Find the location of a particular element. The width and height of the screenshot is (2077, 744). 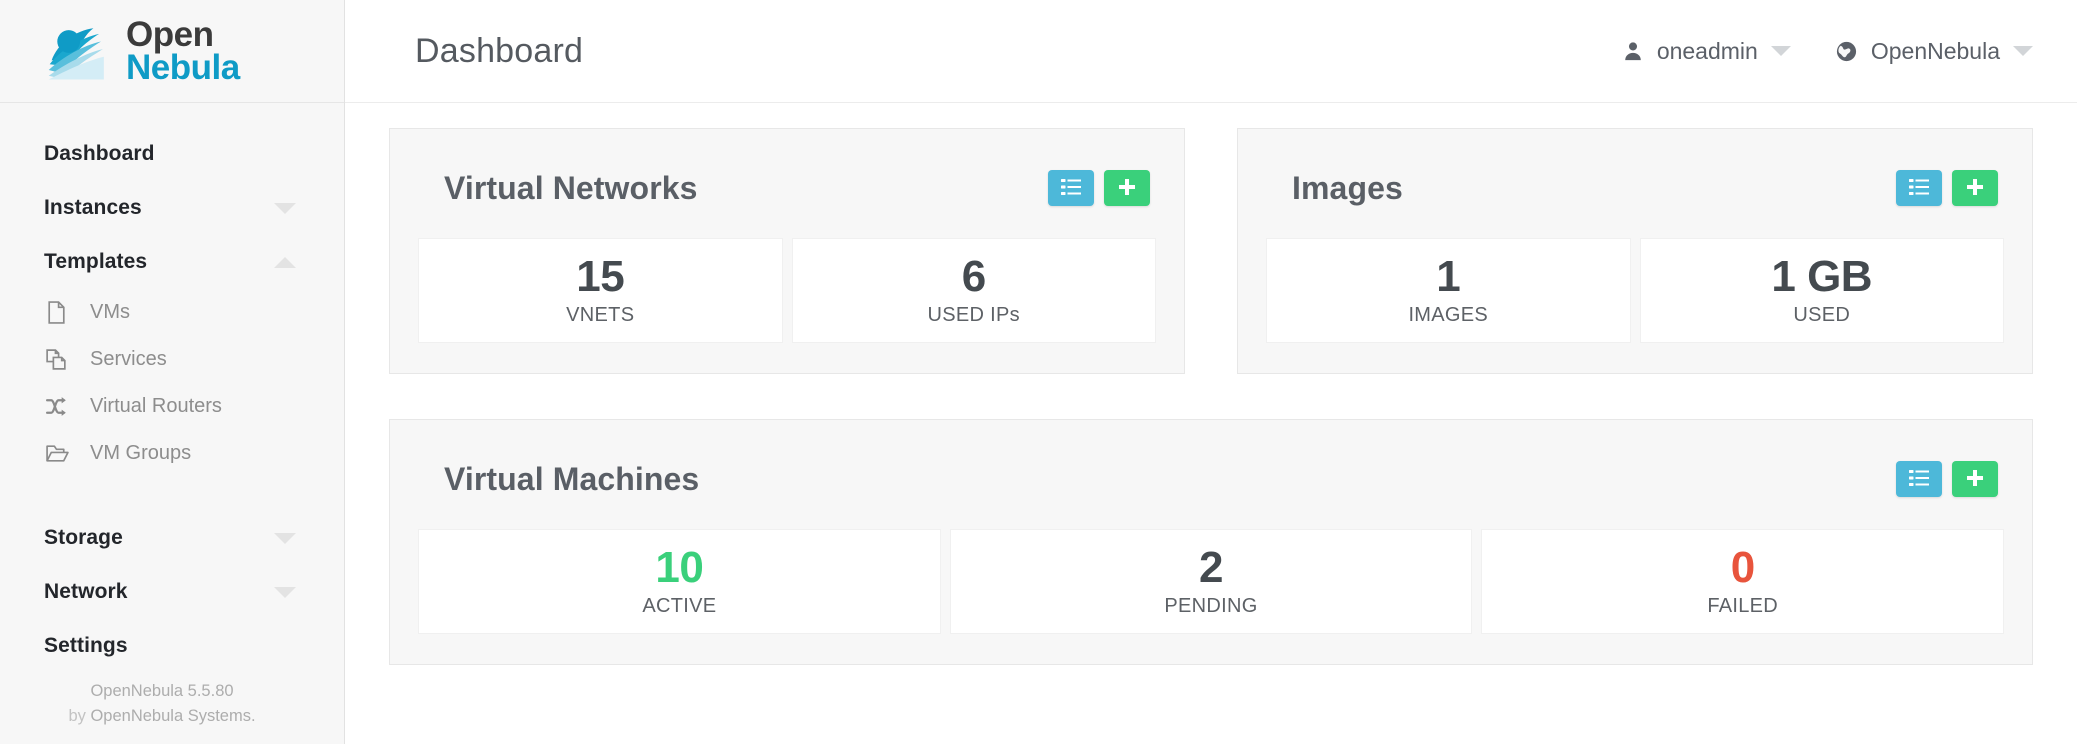

stat-value: 1 is located at coordinates (1448, 276).